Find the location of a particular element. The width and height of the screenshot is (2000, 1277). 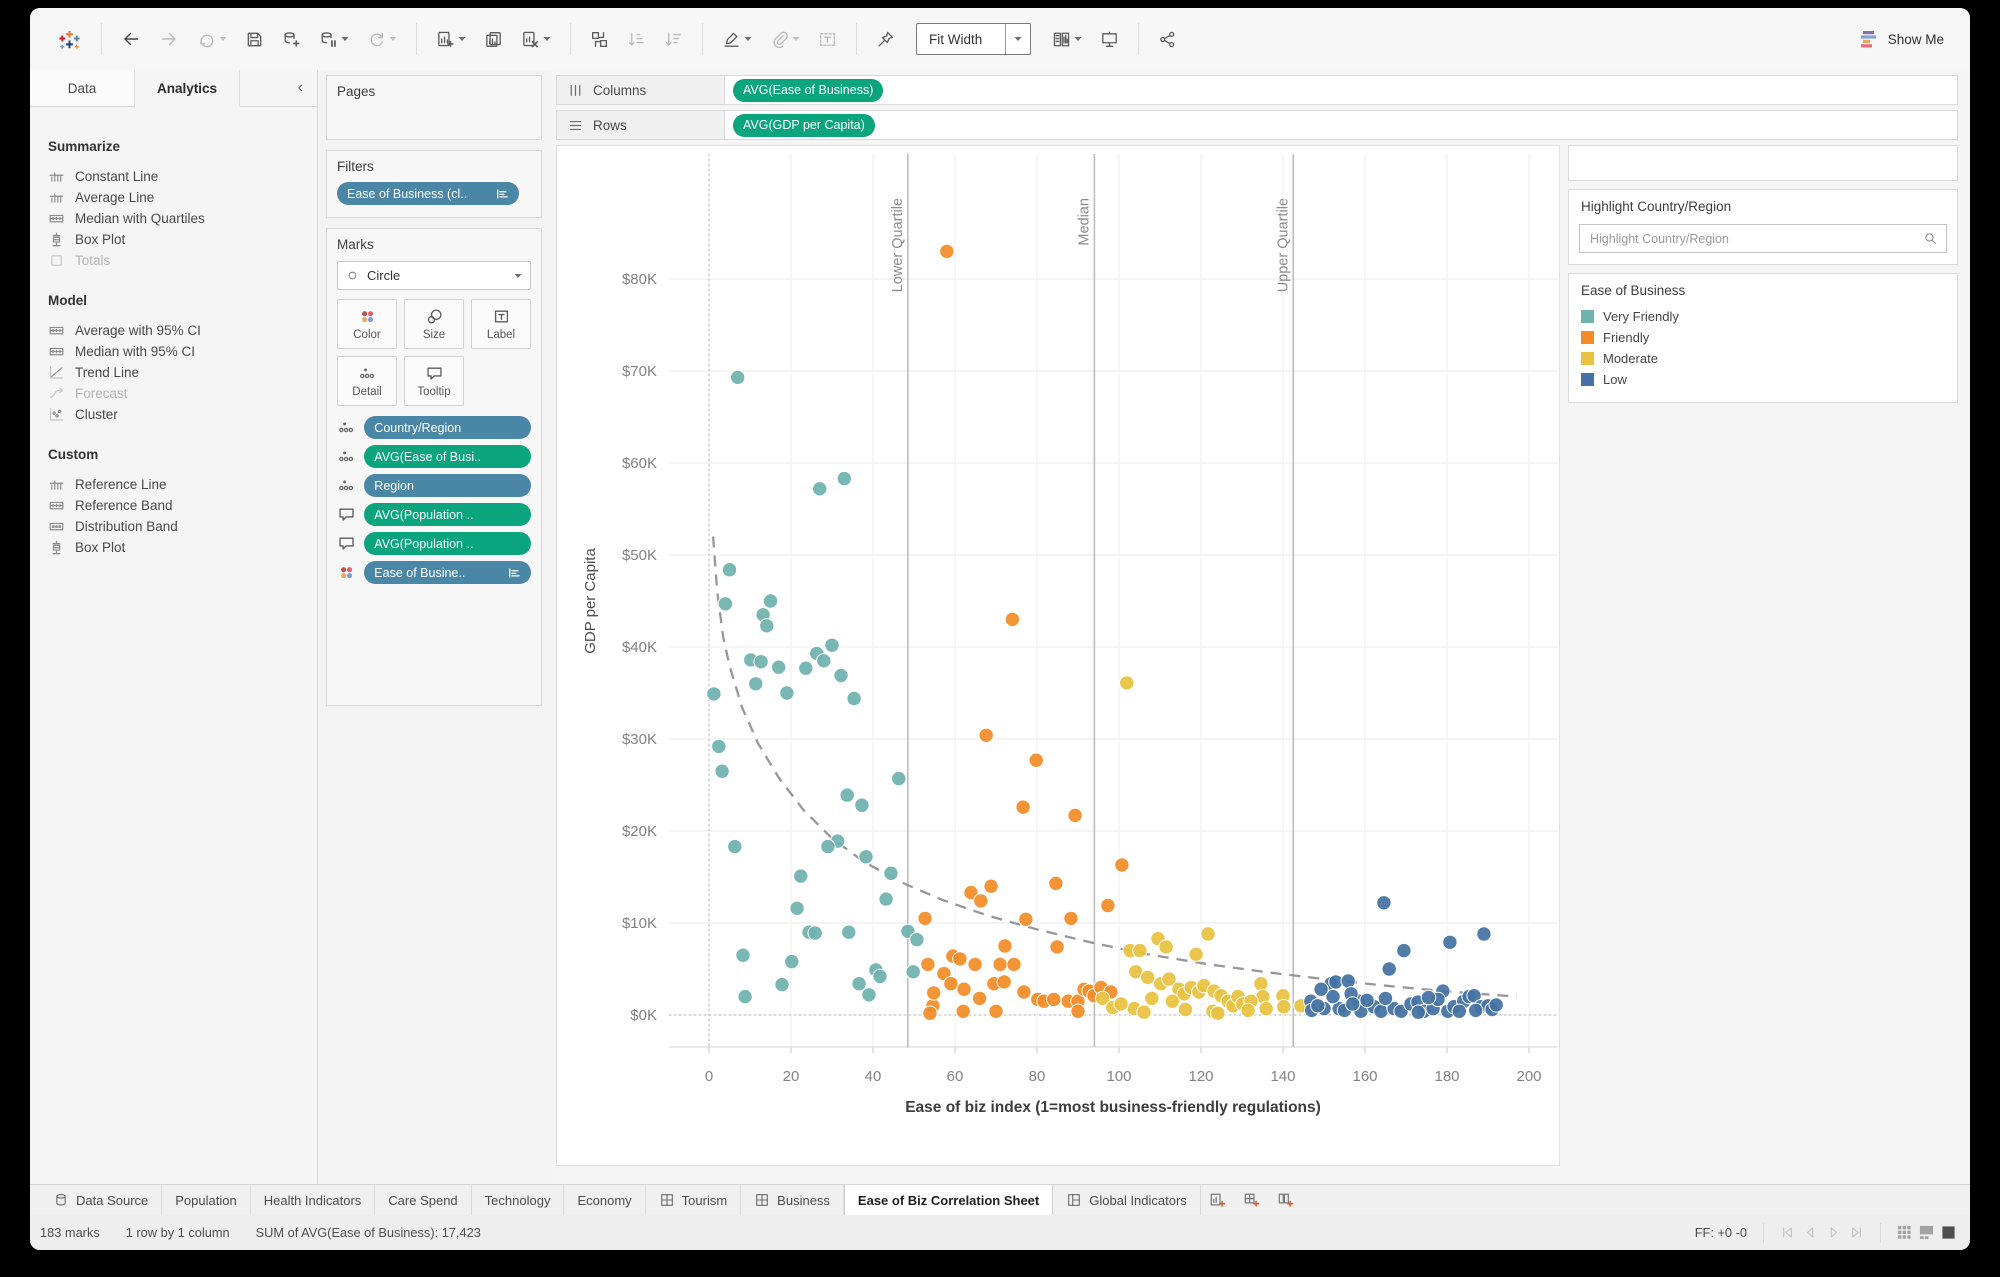

presentation-mode-button is located at coordinates (1109, 39).